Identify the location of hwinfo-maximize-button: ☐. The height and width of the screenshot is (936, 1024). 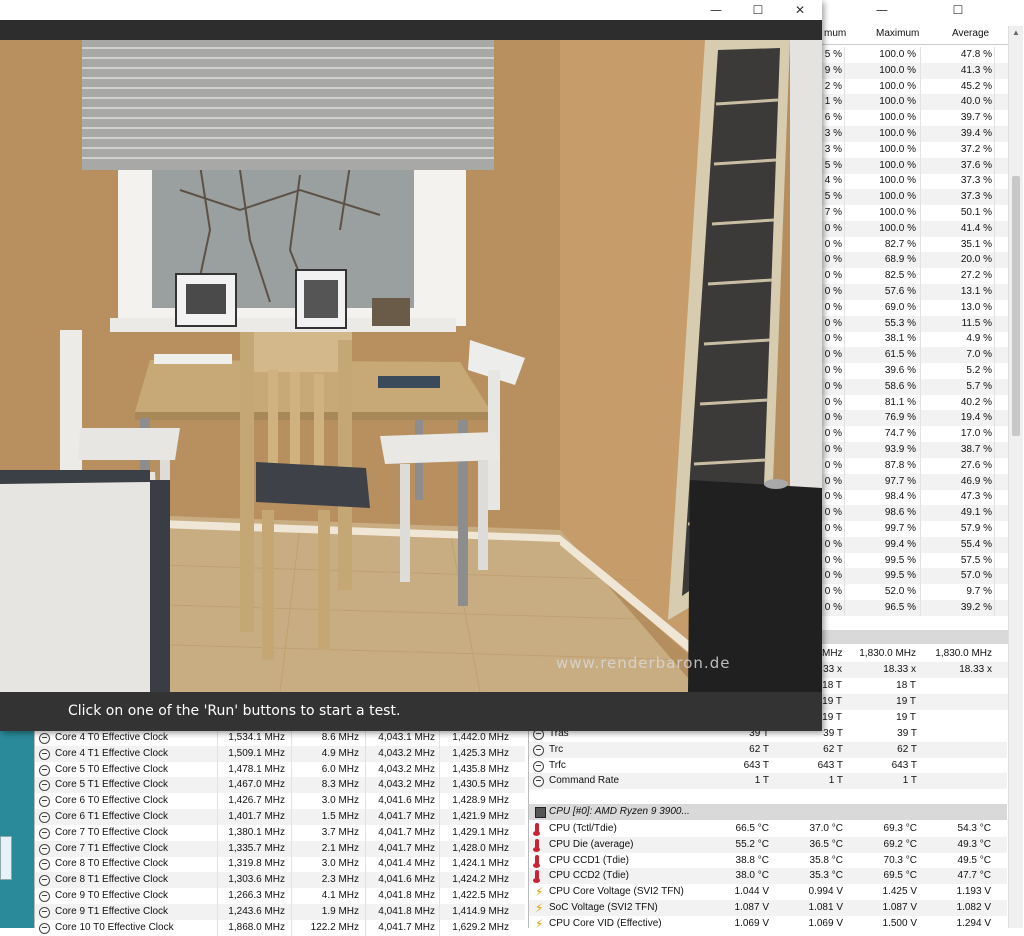
(958, 10).